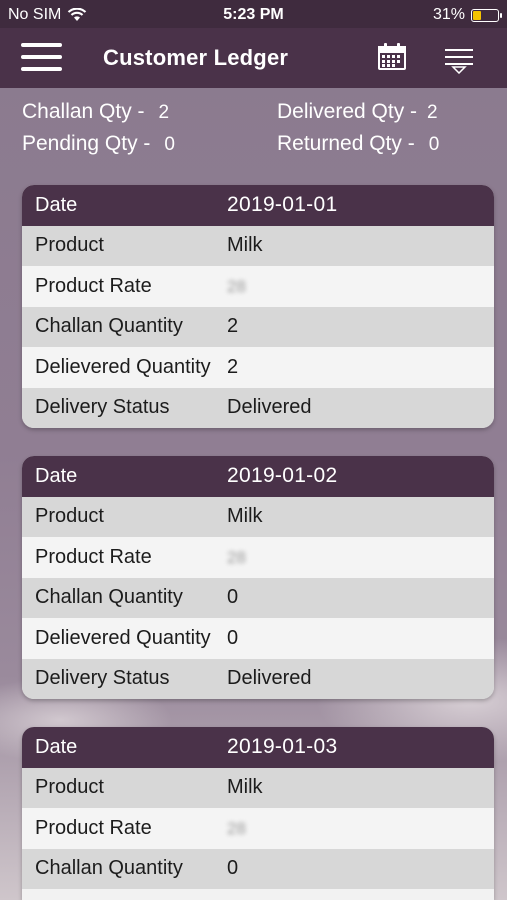 Image resolution: width=507 pixels, height=900 pixels. I want to click on battery-icon, so click(486, 15).